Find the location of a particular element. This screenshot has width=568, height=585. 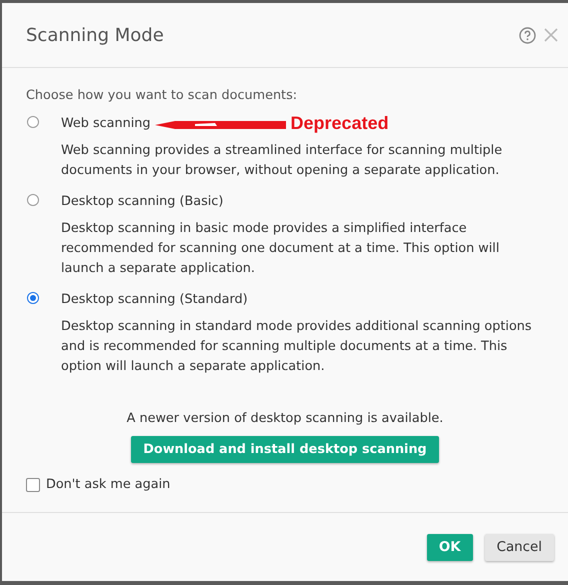

annotation-arrow-icon is located at coordinates (220, 125).